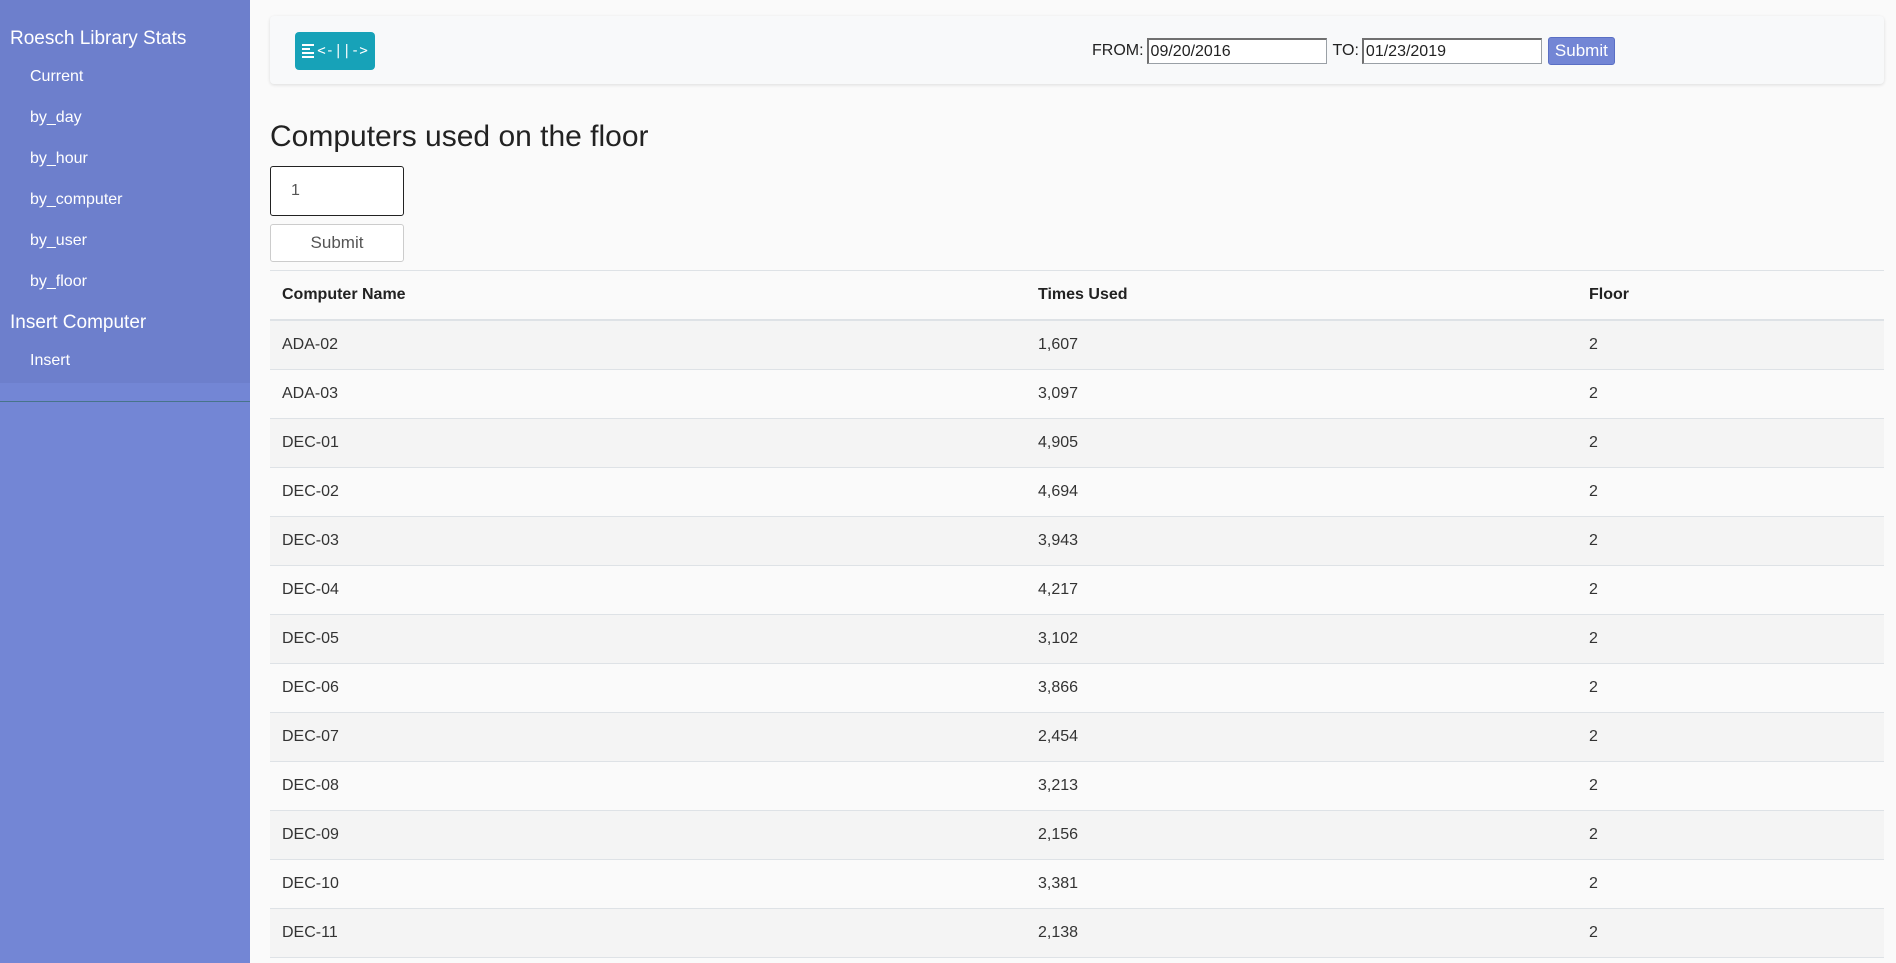 The height and width of the screenshot is (963, 1896). I want to click on table-row: DEC-07 2,454 2, so click(1077, 737).